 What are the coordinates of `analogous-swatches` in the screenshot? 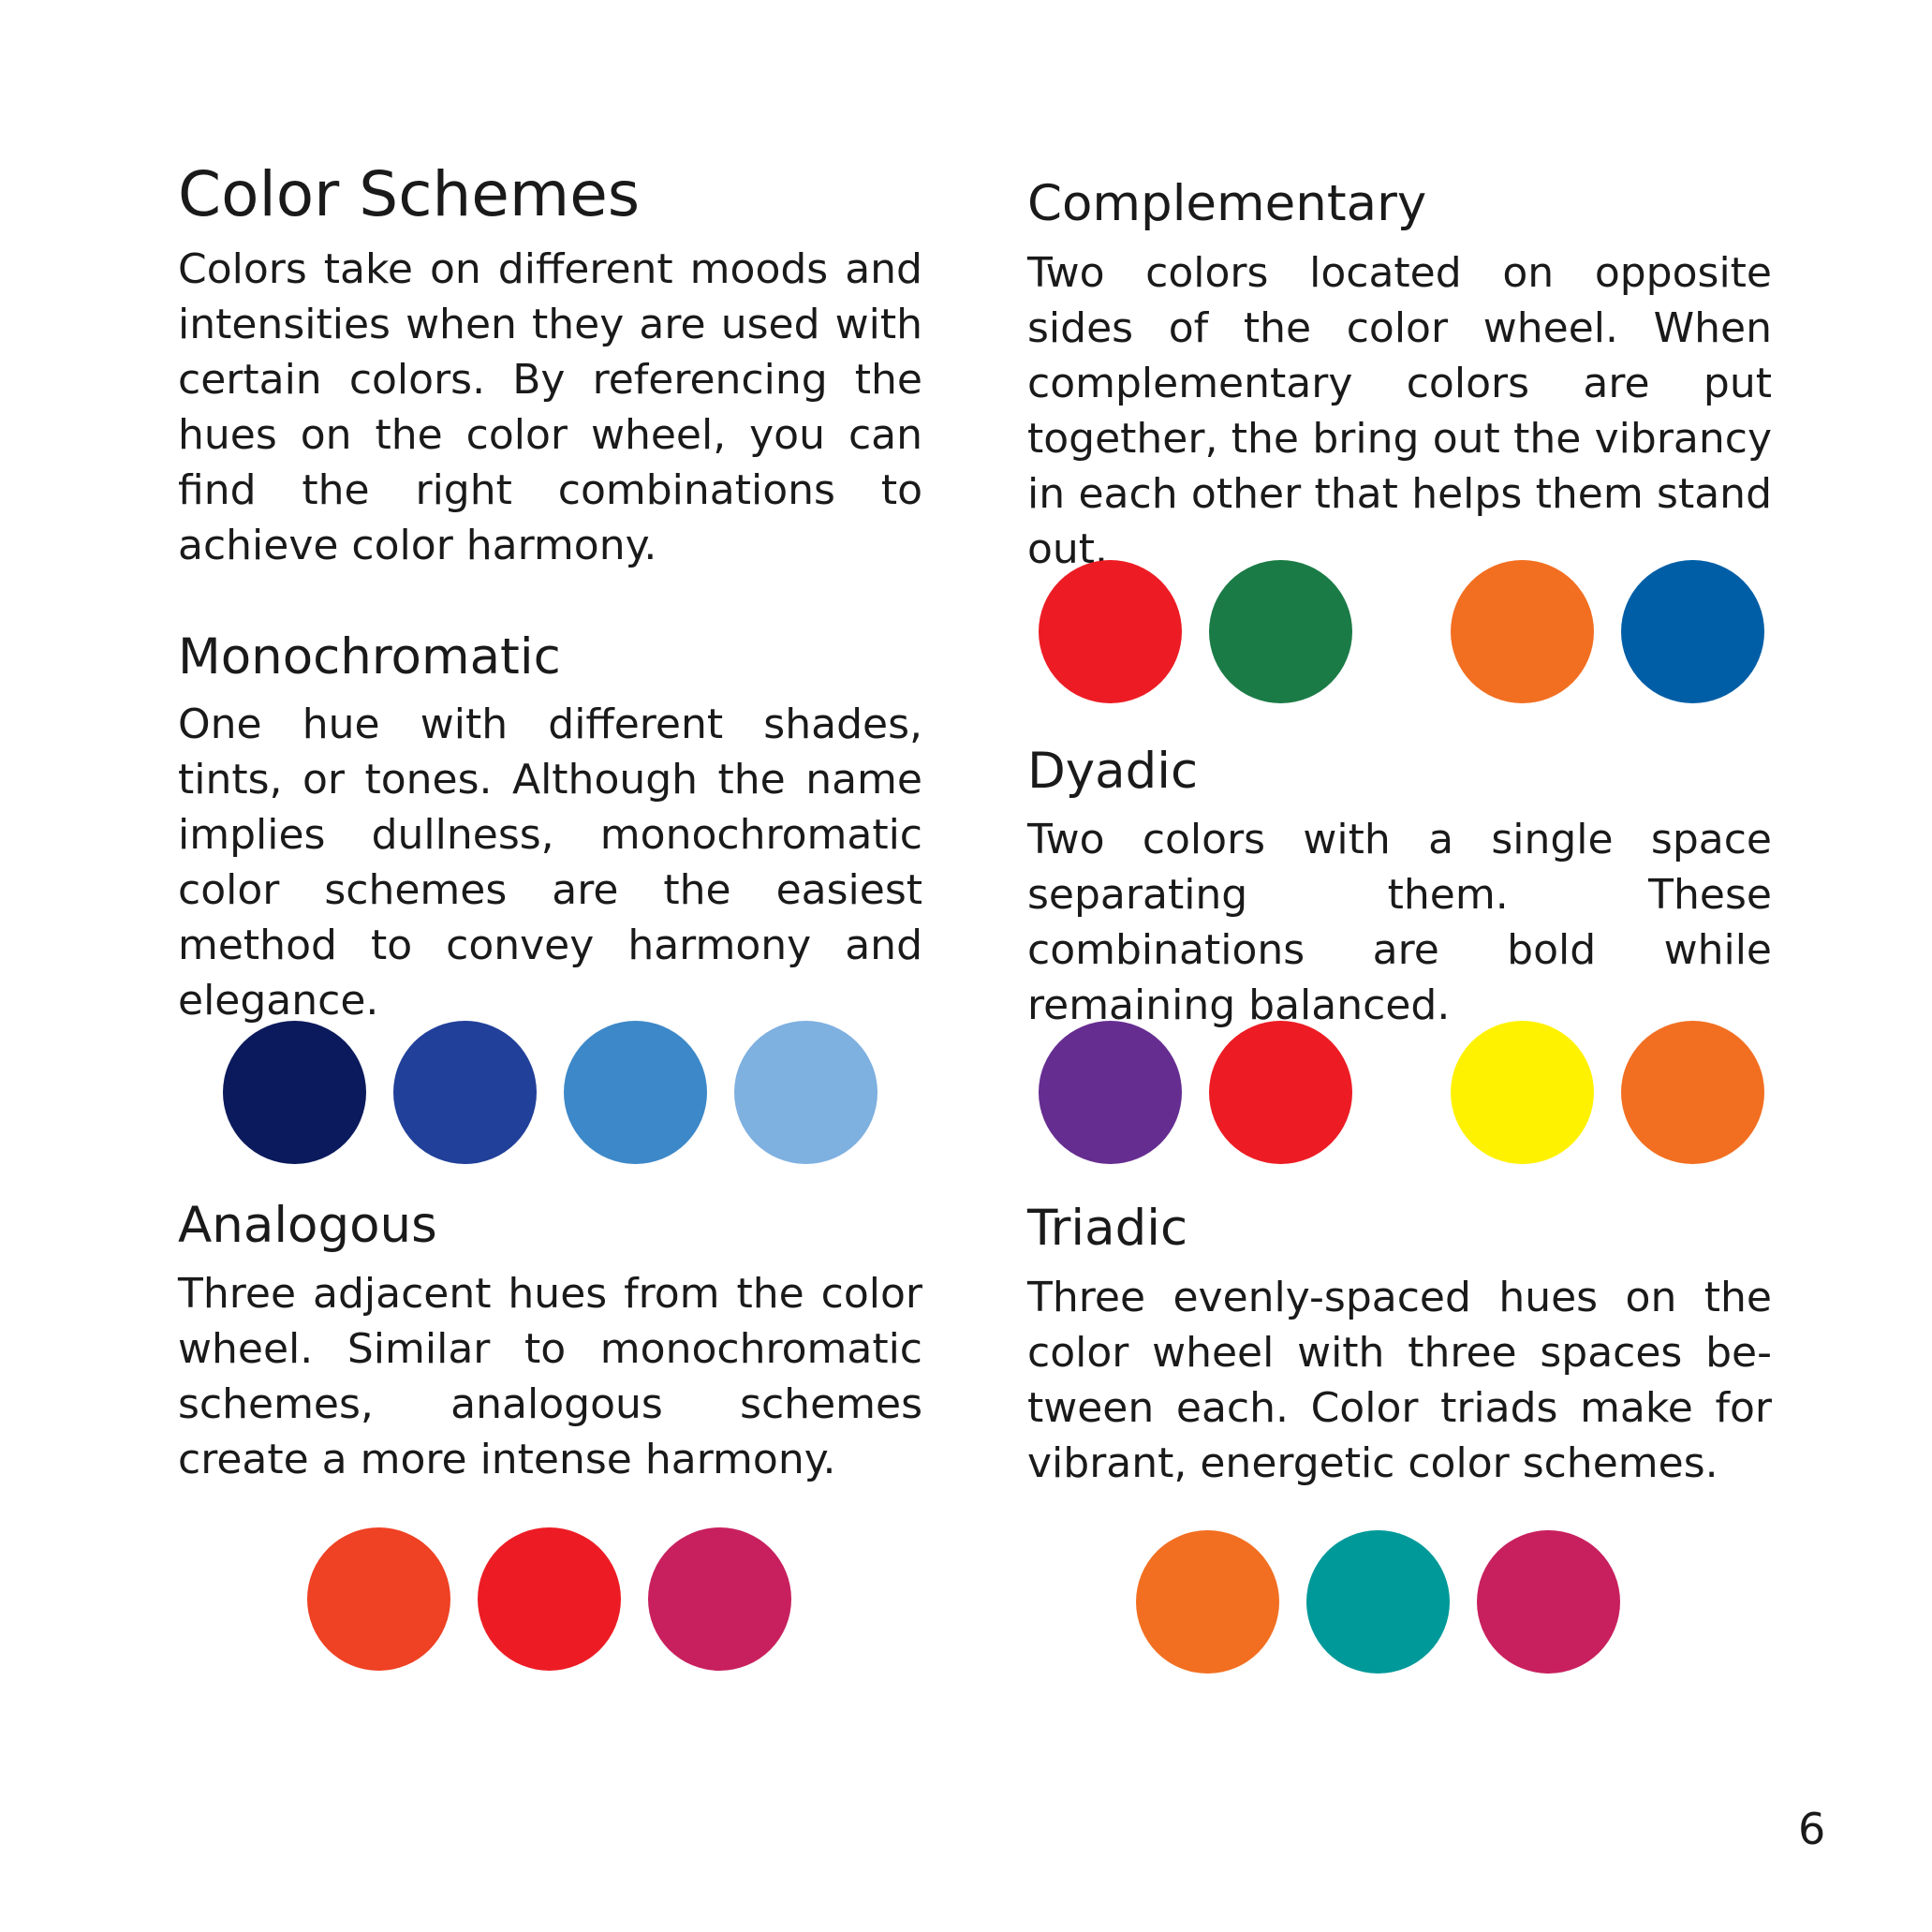 It's located at (550, 1600).